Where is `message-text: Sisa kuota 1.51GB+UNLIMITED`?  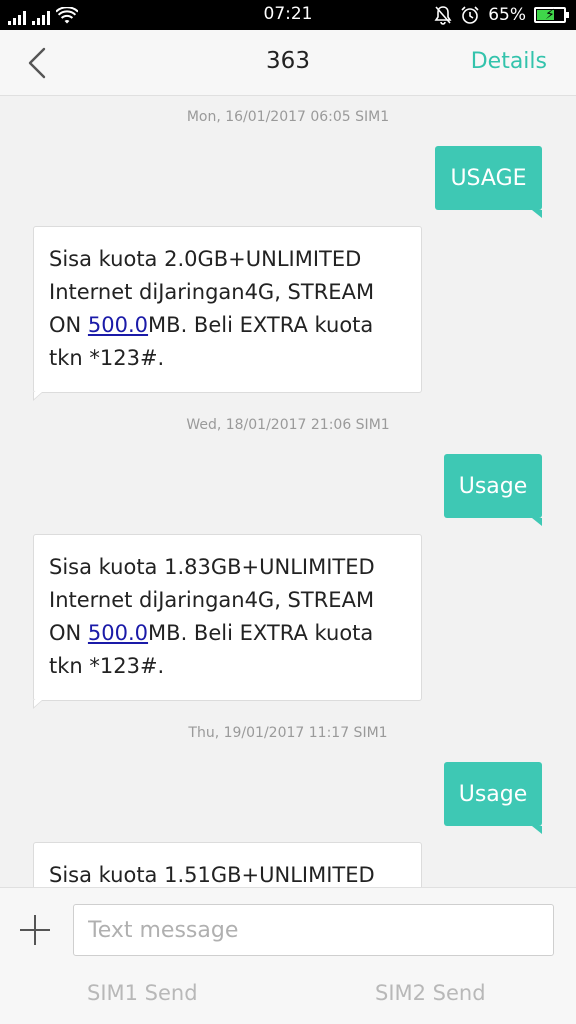
message-text: Sisa kuota 1.51GB+UNLIMITED is located at coordinates (212, 875).